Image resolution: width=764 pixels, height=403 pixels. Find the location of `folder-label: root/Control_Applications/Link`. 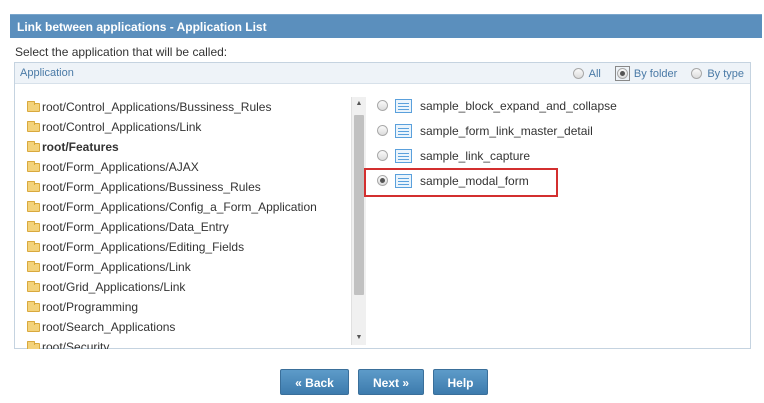

folder-label: root/Control_Applications/Link is located at coordinates (122, 127).